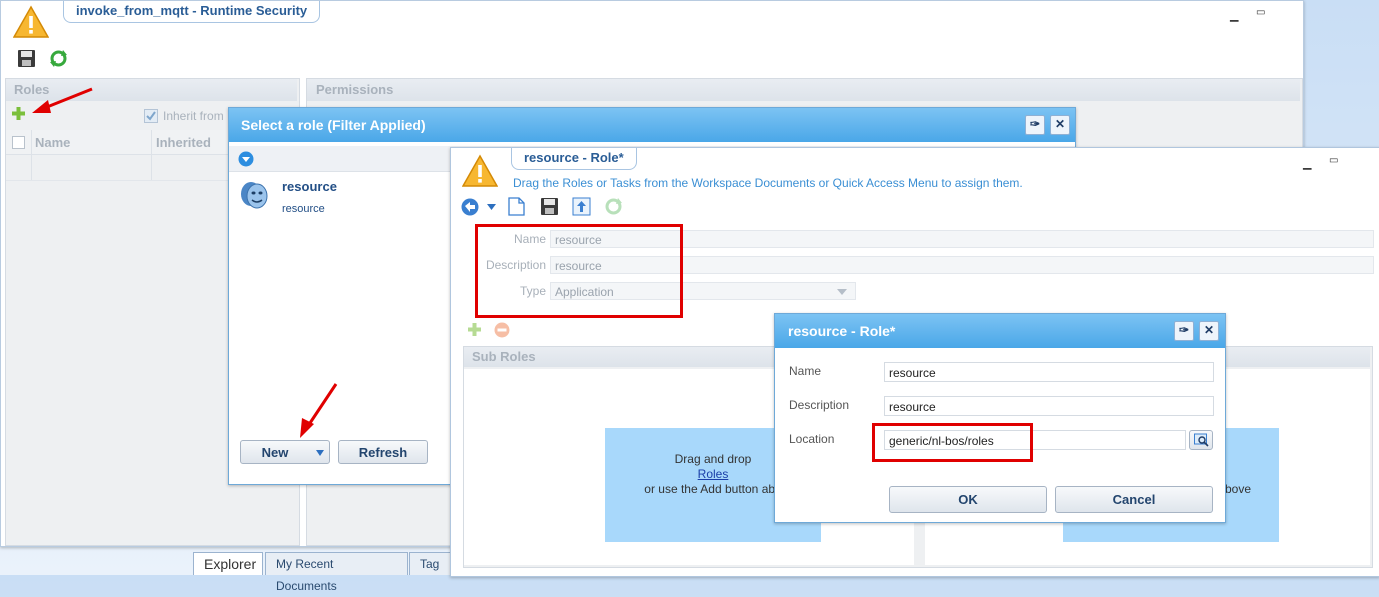 The width and height of the screenshot is (1379, 597). Describe the element at coordinates (340, 199) in the screenshot. I see `role-list-item: resource resource` at that location.